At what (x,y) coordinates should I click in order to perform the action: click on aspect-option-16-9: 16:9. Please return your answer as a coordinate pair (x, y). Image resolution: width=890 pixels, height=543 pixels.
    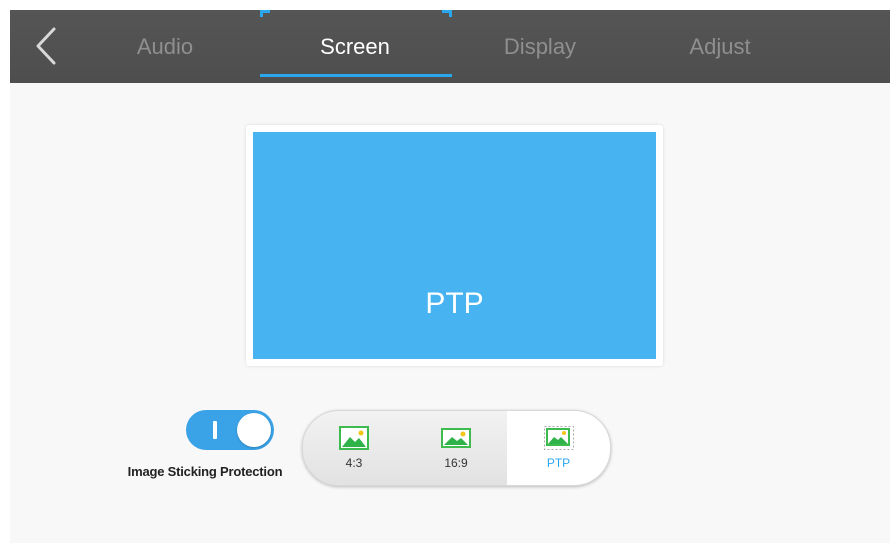
    Looking at the image, I should click on (456, 448).